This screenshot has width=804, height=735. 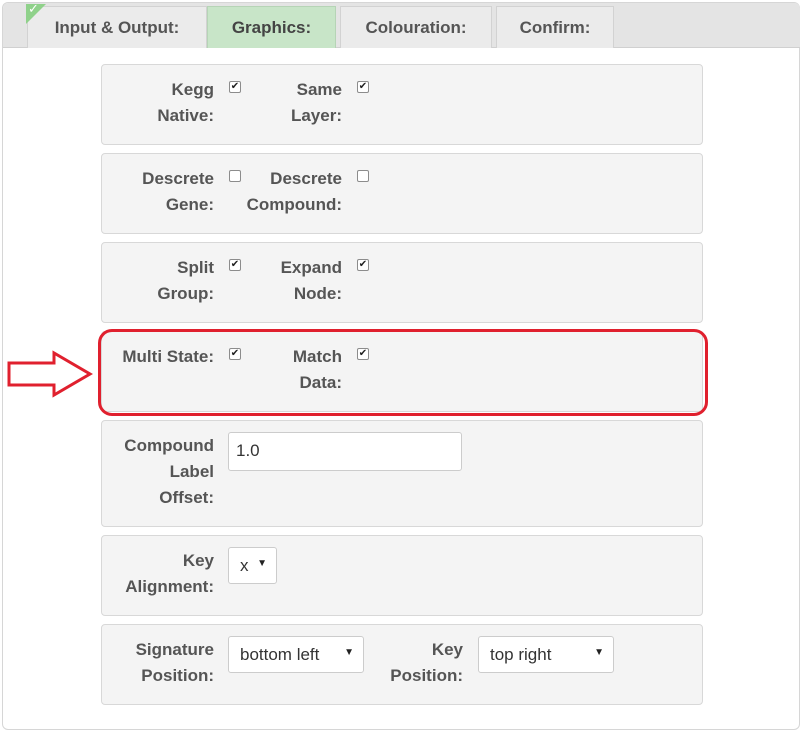 What do you see at coordinates (235, 176) in the screenshot?
I see `descrete-gene-checkbox` at bounding box center [235, 176].